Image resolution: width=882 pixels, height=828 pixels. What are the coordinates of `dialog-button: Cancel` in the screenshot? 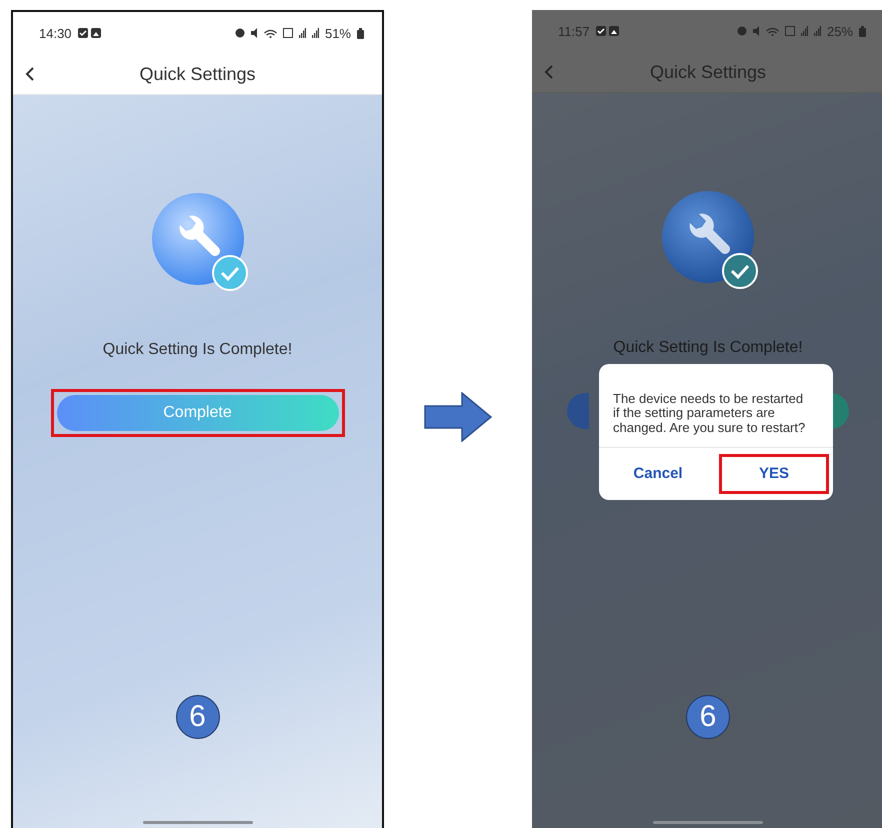 It's located at (658, 474).